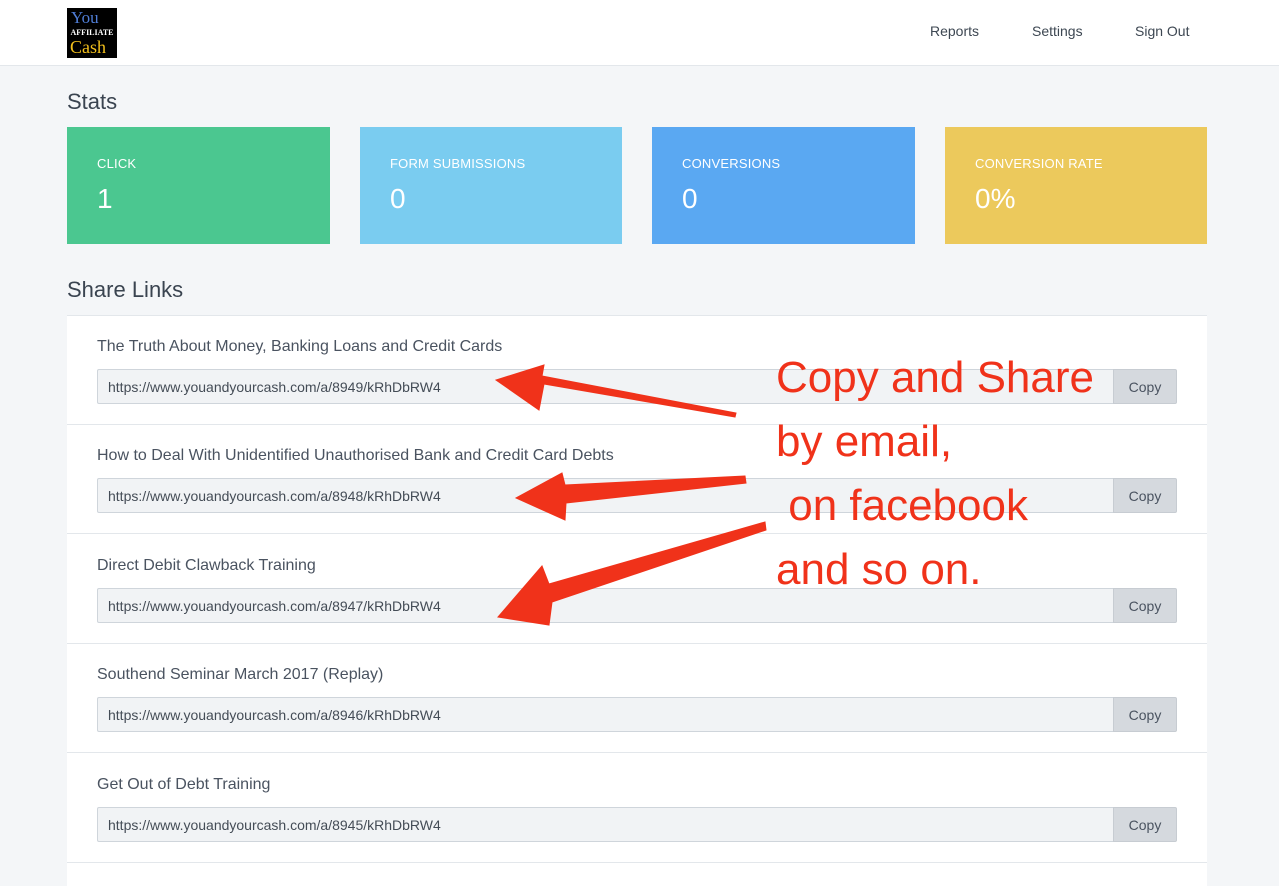 Image resolution: width=1279 pixels, height=886 pixels. What do you see at coordinates (954, 31) in the screenshot?
I see `nav-link-reports: Reports` at bounding box center [954, 31].